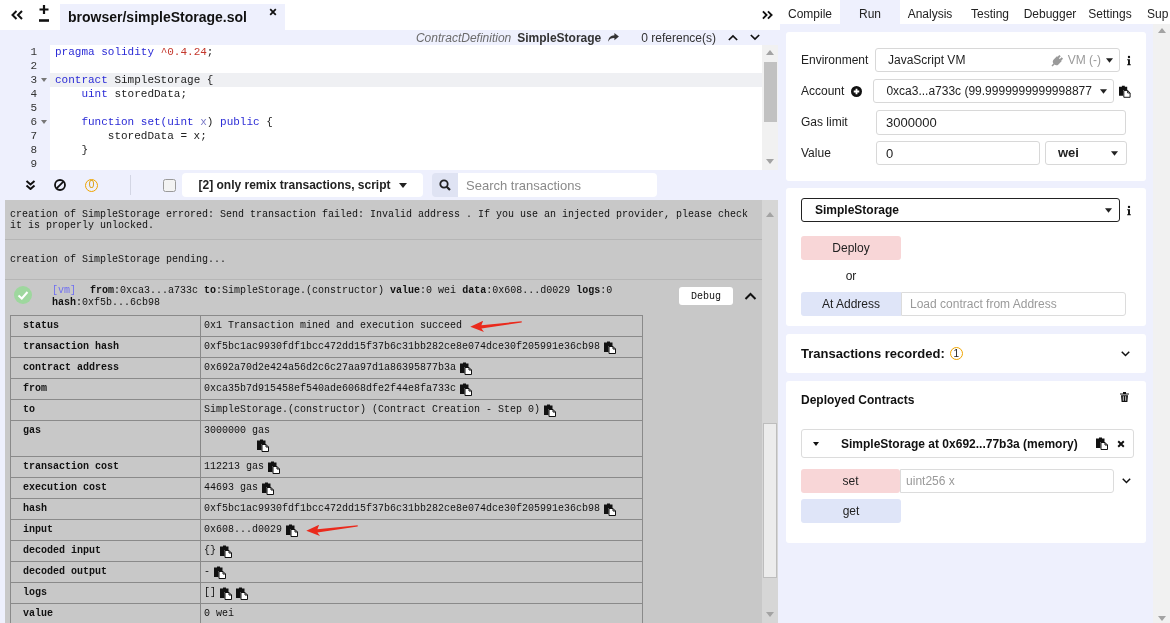  Describe the element at coordinates (333, 297) in the screenshot. I see `transaction-summary: [vm] from:0xca3...a733c to:SimpleStorage.(constructor) value:0 wei data:0x608...d0029 logs:0 hash:0xf5b...6cb98` at that location.